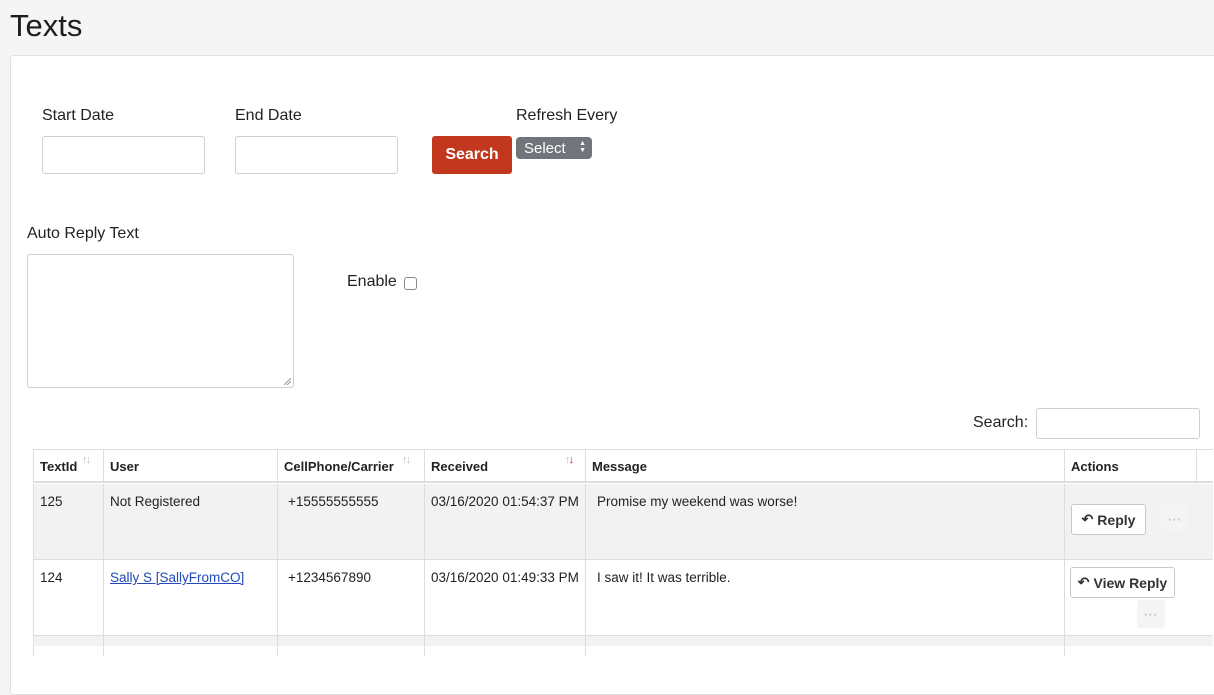 This screenshot has height=695, width=1214. What do you see at coordinates (190, 646) in the screenshot?
I see `cell-user` at bounding box center [190, 646].